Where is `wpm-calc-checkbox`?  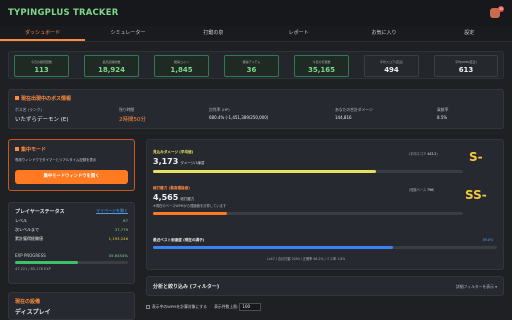
wpm-calc-checkbox is located at coordinates (148, 307).